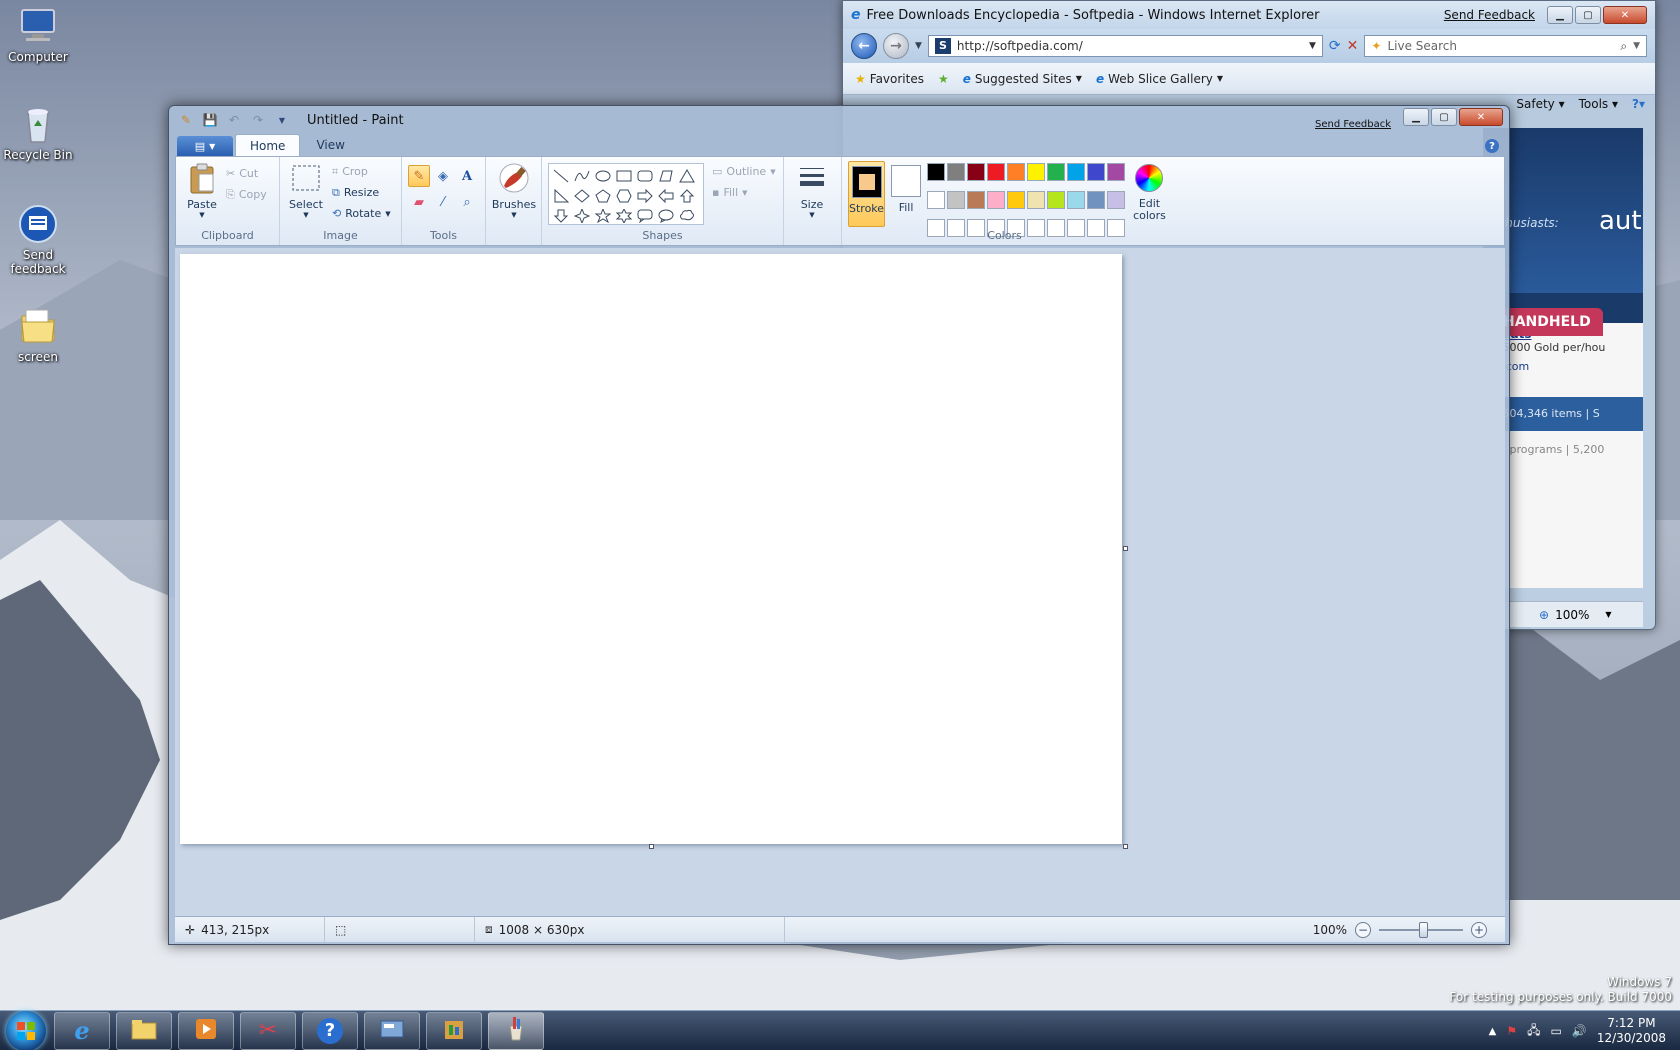 This screenshot has width=1680, height=1050. I want to click on taskbar-office, so click(454, 1030).